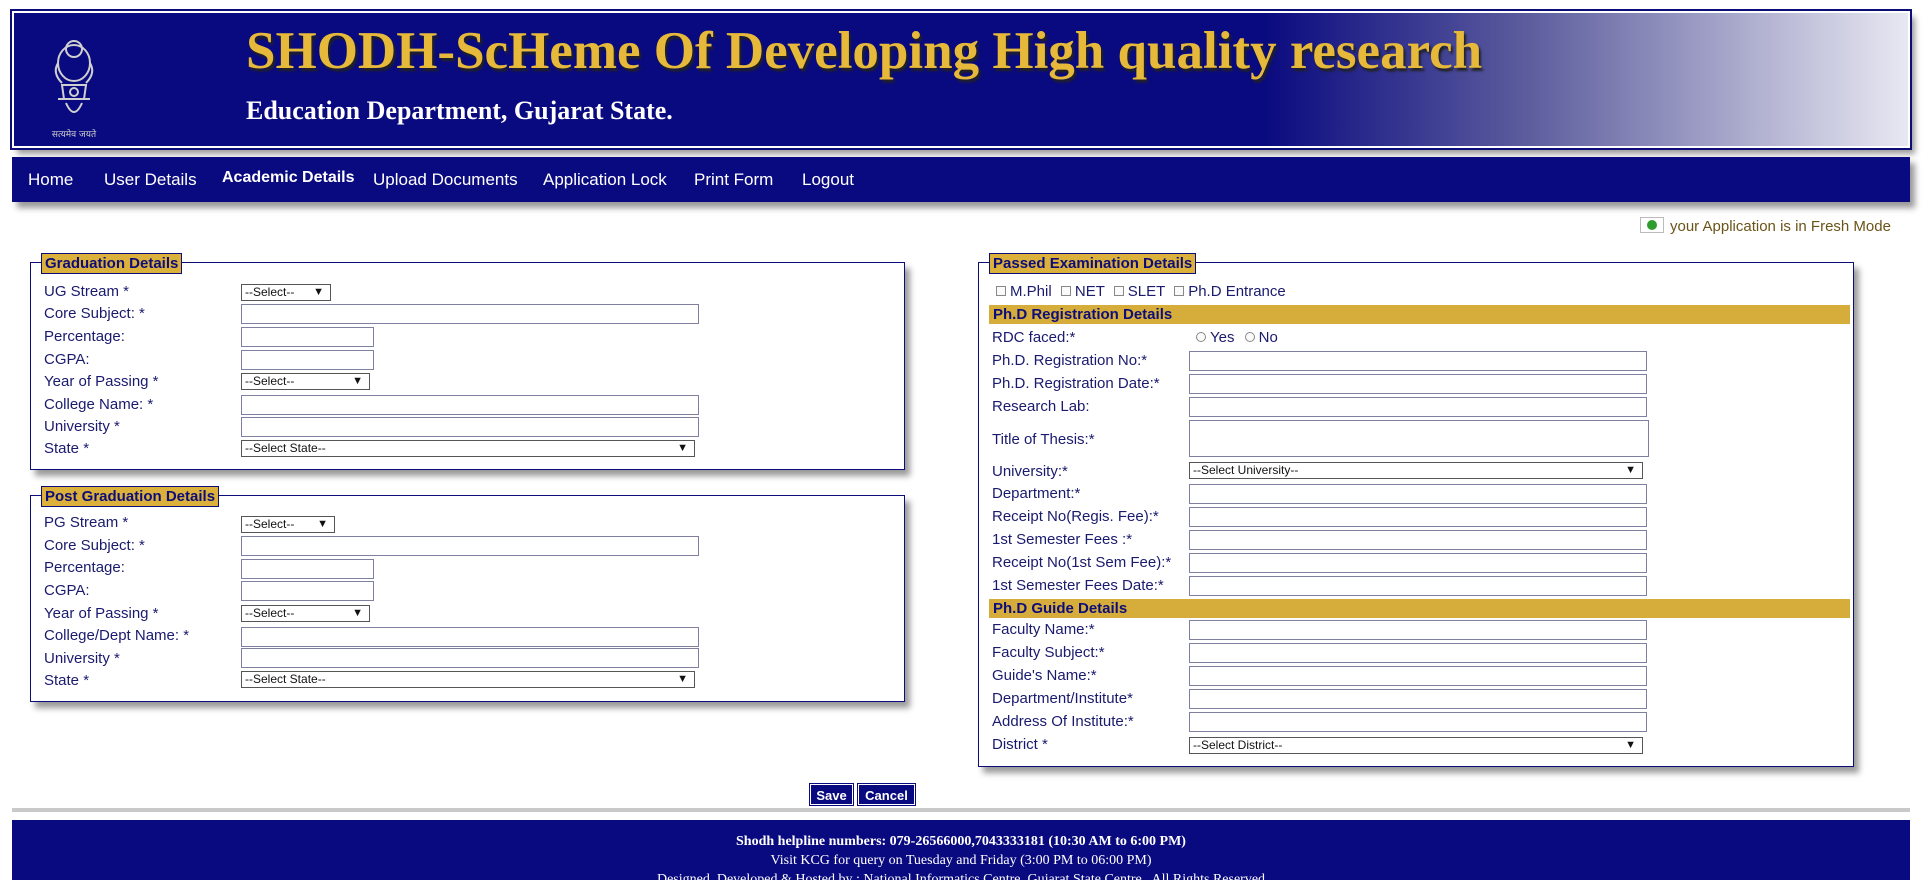  I want to click on pg-core-subject-label: Core Subject: *, so click(94, 545).